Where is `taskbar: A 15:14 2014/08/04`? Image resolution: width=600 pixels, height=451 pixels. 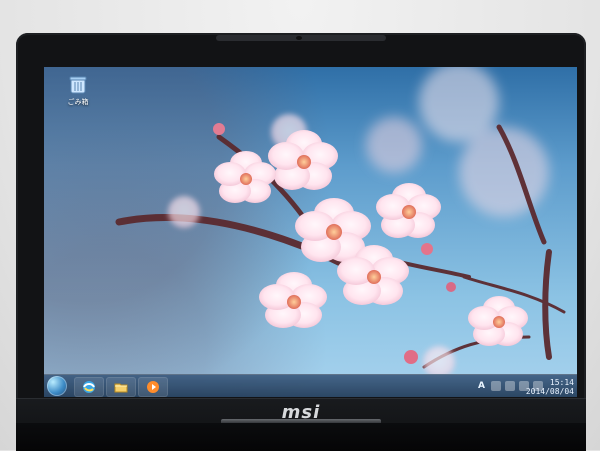
taskbar: A 15:14 2014/08/04 is located at coordinates (310, 385).